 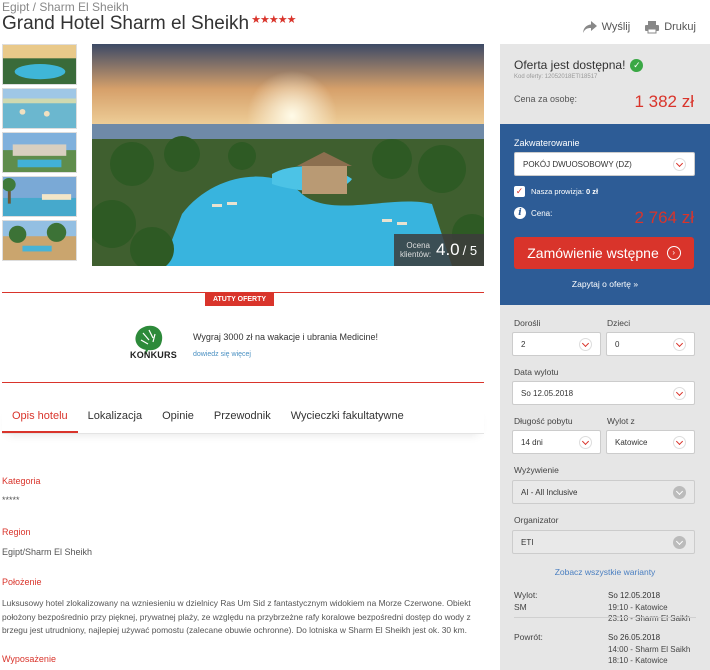 I want to click on tab-opis-hotelu: Opis hotelu, so click(x=40, y=418).